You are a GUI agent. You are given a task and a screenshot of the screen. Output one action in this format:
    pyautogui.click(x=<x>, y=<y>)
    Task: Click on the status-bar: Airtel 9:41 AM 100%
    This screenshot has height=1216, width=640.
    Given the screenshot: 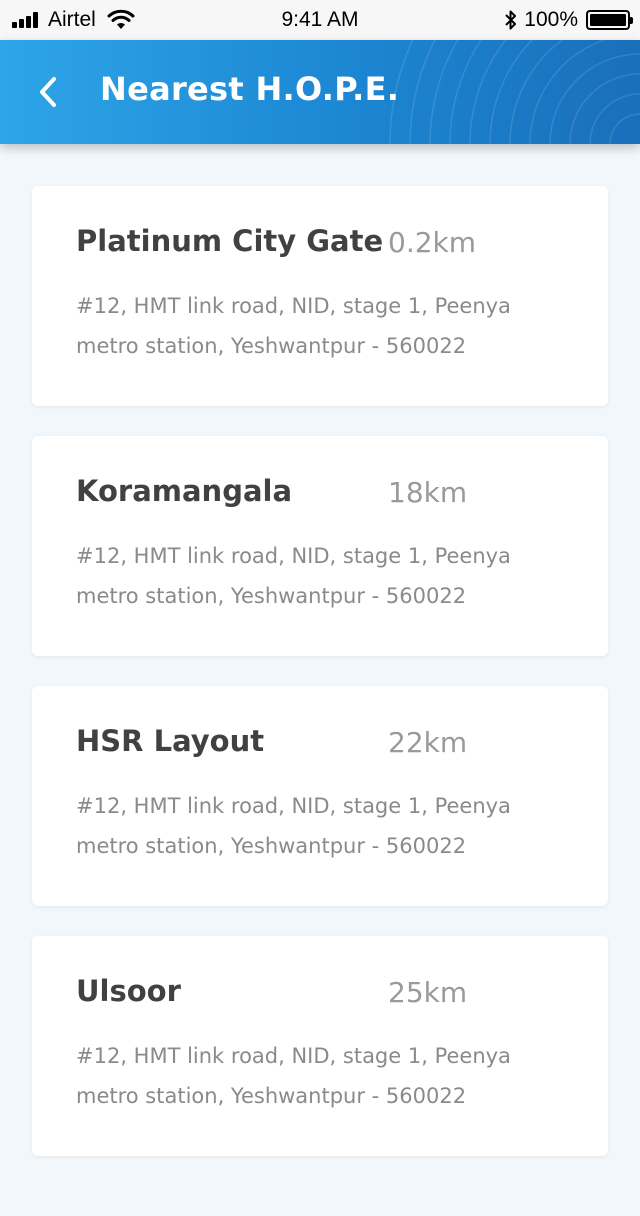 What is the action you would take?
    pyautogui.click(x=320, y=20)
    